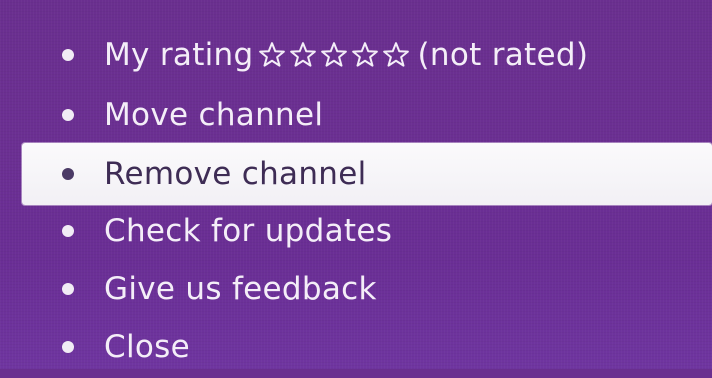 The width and height of the screenshot is (712, 378). I want to click on rating-stars, so click(334, 55).